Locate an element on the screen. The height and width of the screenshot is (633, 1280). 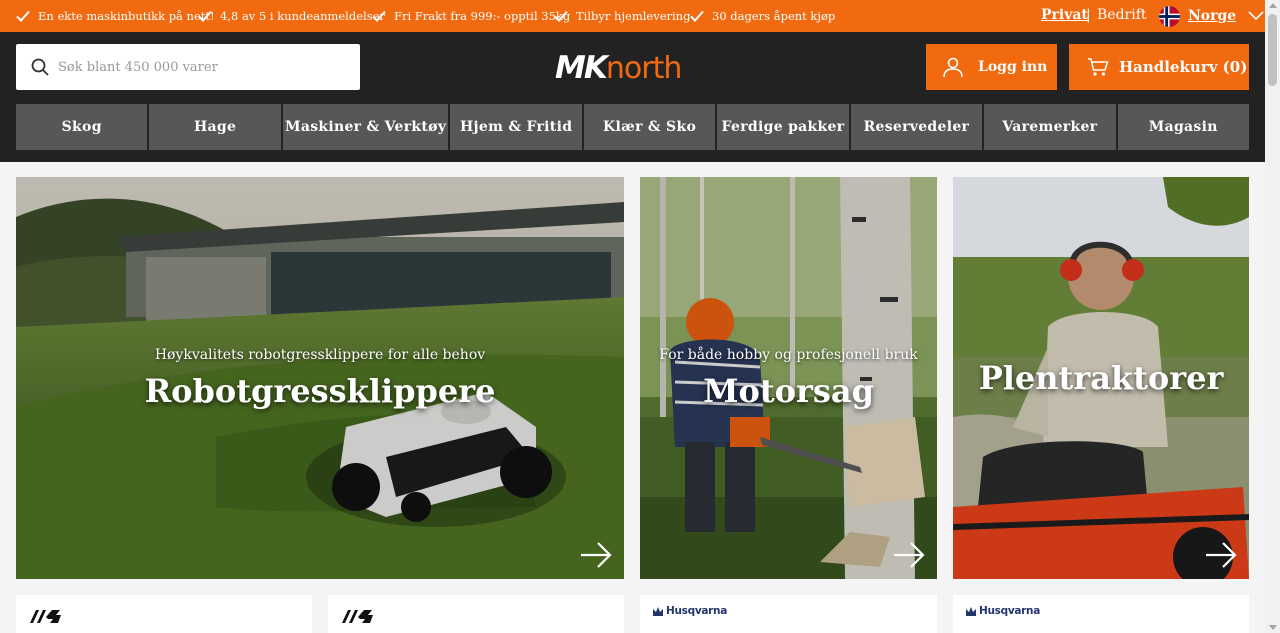
logo-mk: MK is located at coordinates (581, 68).